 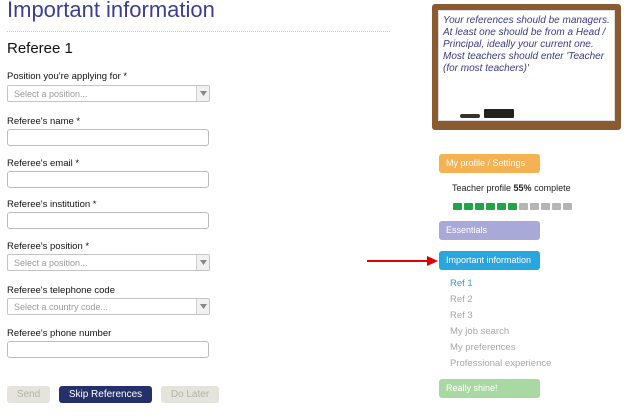 I want to click on position-applying-label: Position you're applying for *, so click(x=67, y=76).